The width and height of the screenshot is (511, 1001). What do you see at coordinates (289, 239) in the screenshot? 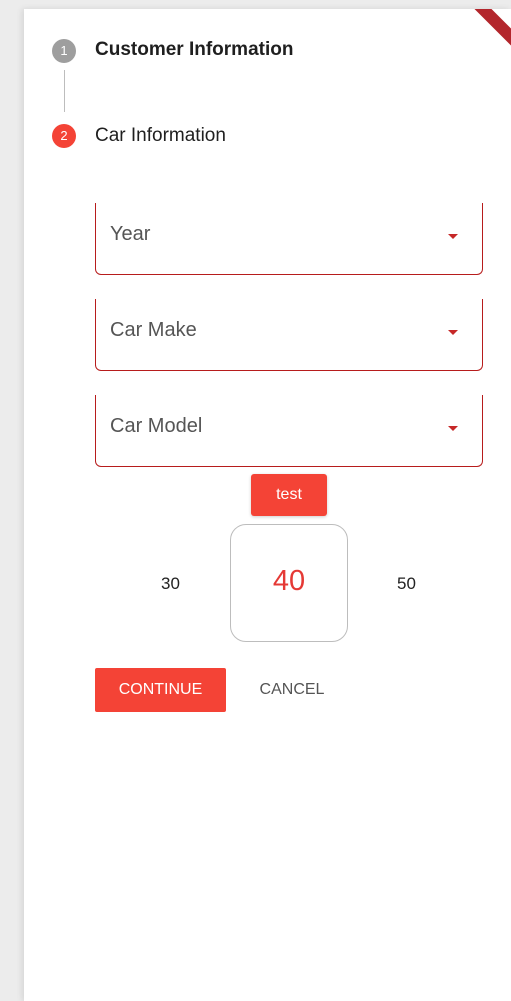
I see `year-dropdown: Year` at bounding box center [289, 239].